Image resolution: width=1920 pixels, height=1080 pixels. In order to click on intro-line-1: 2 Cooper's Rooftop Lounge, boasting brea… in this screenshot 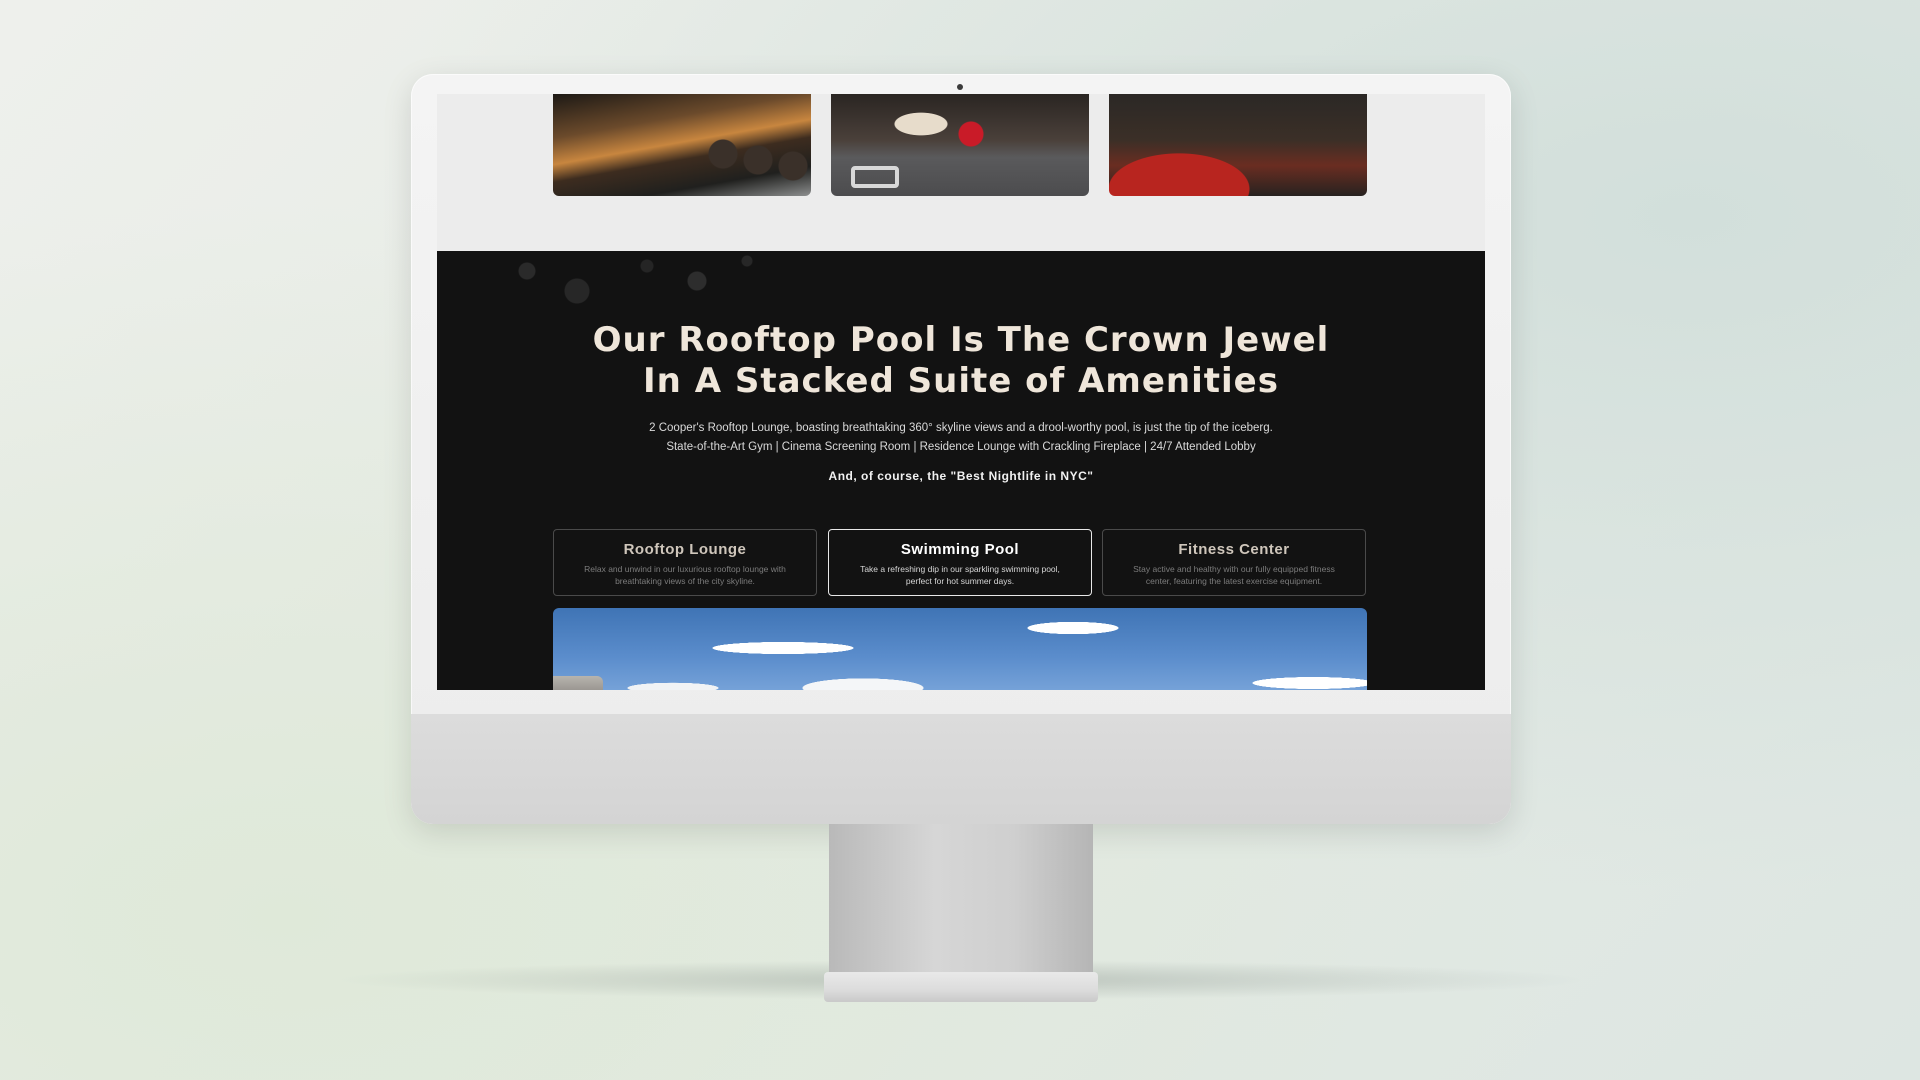, I will do `click(961, 428)`.